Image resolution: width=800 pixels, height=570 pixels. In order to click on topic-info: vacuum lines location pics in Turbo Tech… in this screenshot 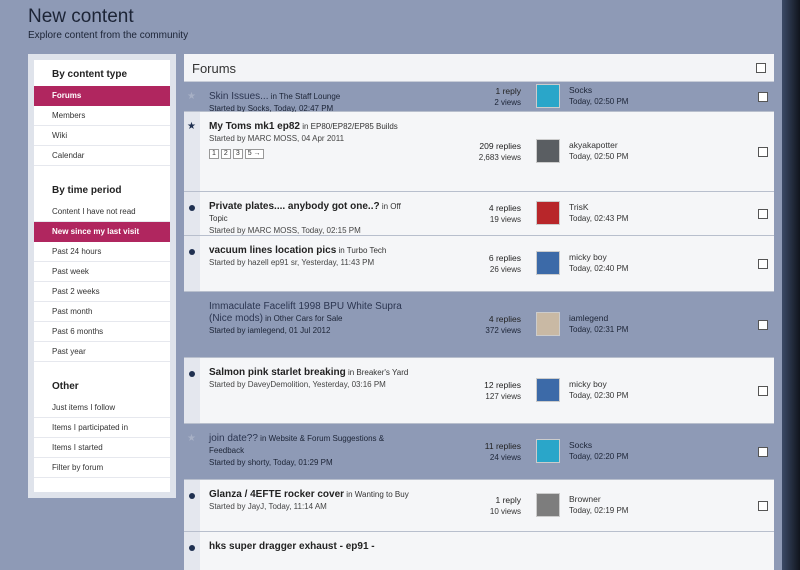, I will do `click(309, 257)`.